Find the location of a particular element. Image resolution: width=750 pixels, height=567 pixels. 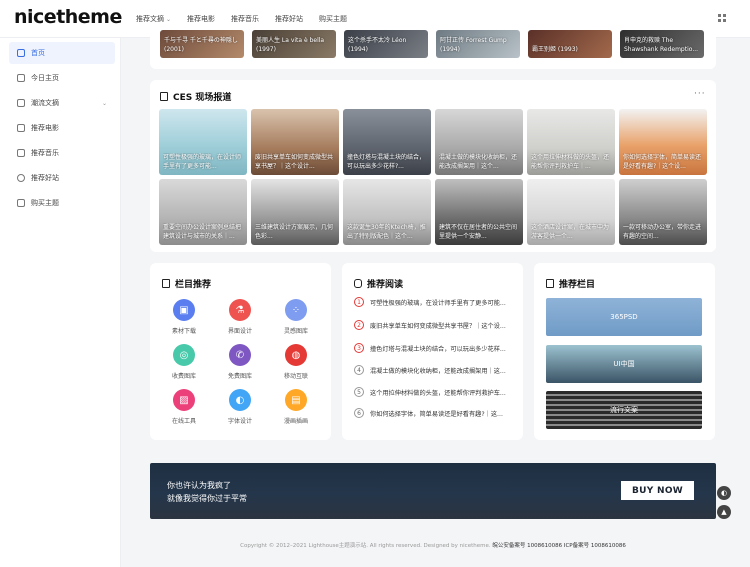

movie-tile: 美丽人生 La vita è bella (1997) is located at coordinates (294, 44).